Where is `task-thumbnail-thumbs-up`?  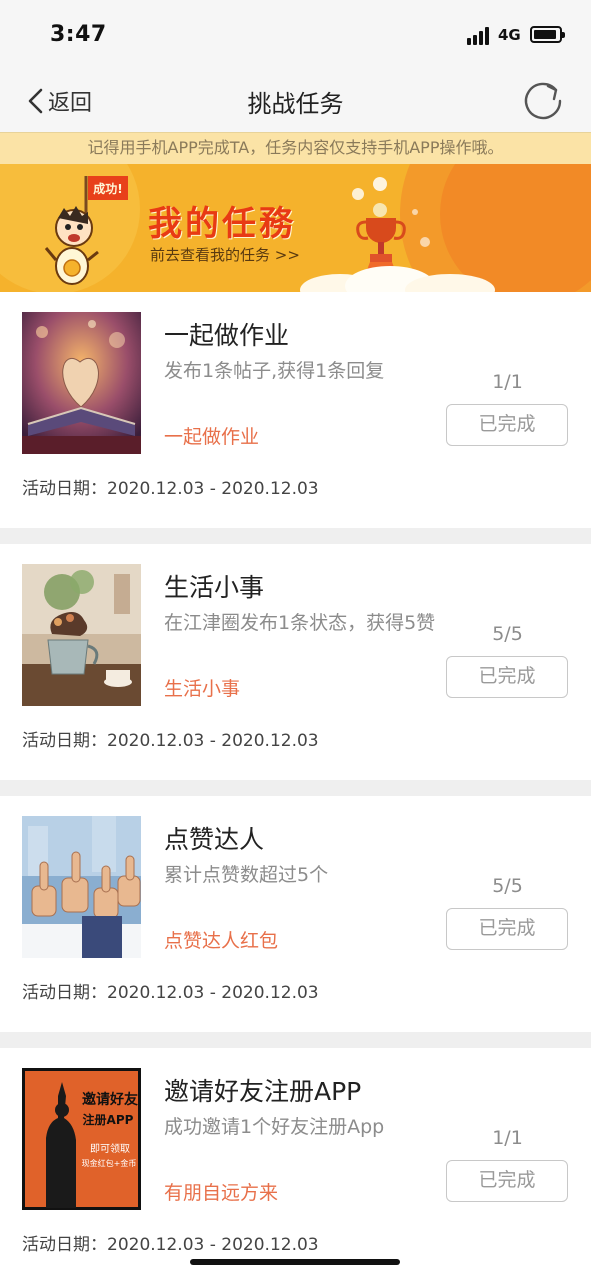 task-thumbnail-thumbs-up is located at coordinates (81, 887).